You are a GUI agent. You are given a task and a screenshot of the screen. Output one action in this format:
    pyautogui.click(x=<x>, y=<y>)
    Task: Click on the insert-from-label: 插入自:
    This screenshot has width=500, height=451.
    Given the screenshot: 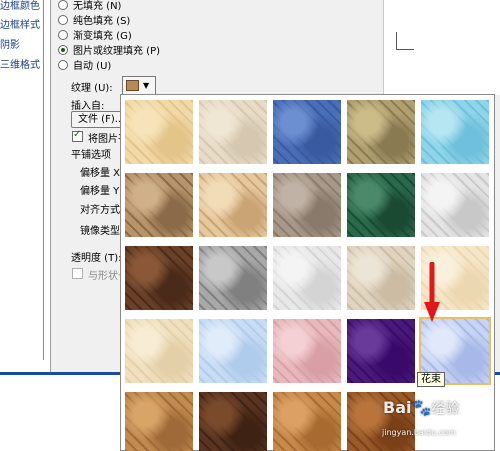 What is the action you would take?
    pyautogui.click(x=88, y=106)
    